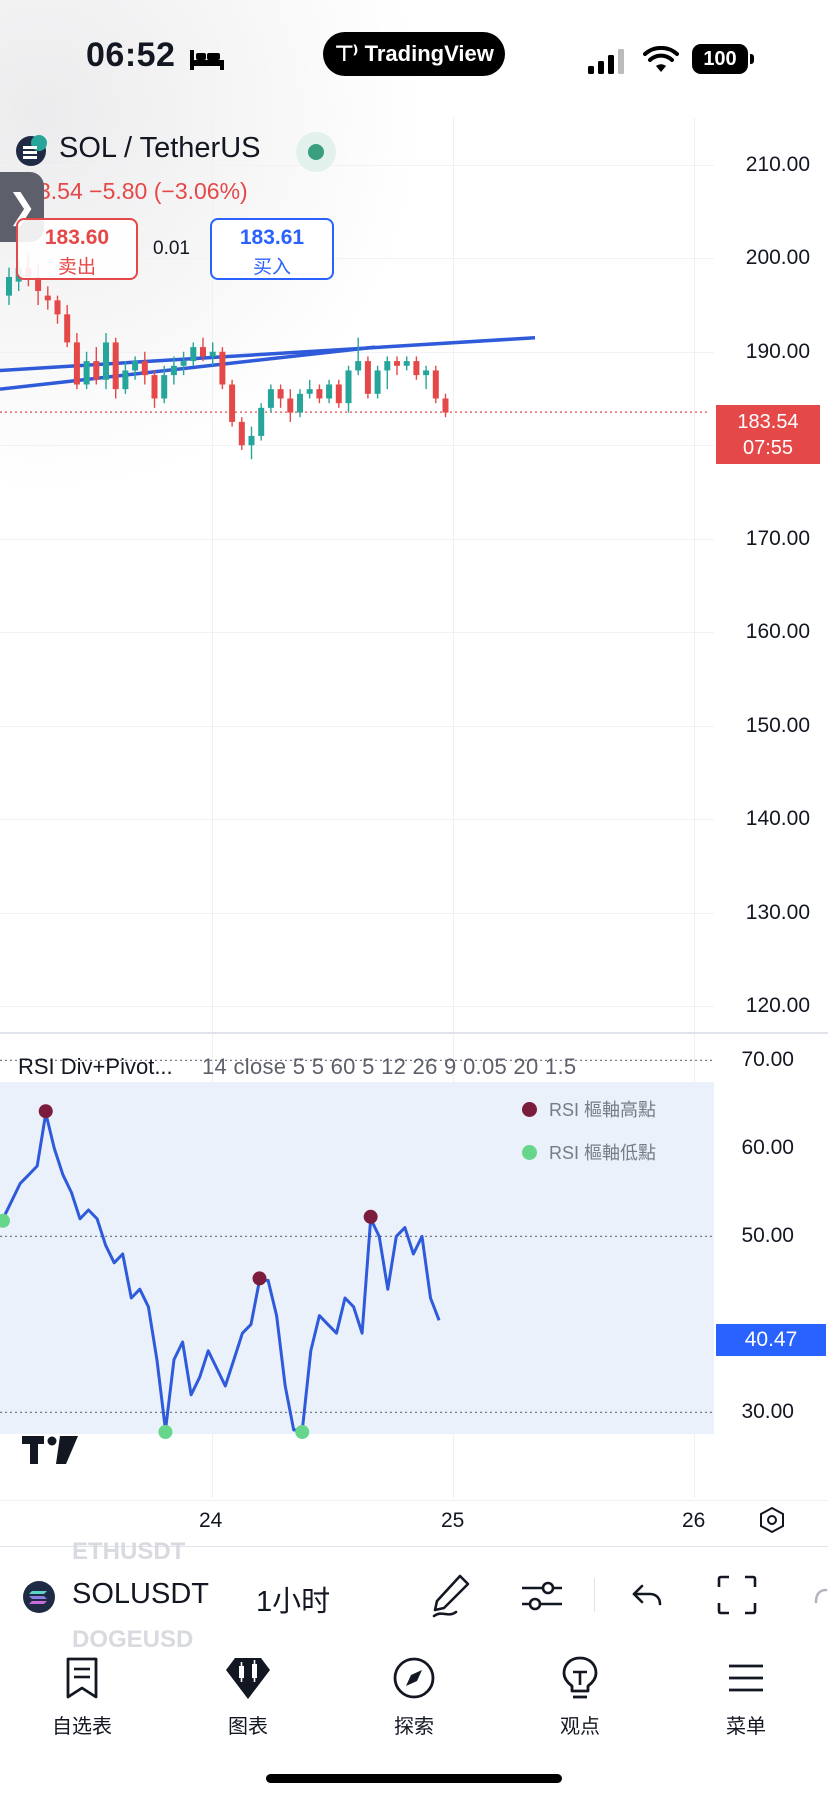  Describe the element at coordinates (768, 448) in the screenshot. I see `bar-countdown: 07:55` at that location.